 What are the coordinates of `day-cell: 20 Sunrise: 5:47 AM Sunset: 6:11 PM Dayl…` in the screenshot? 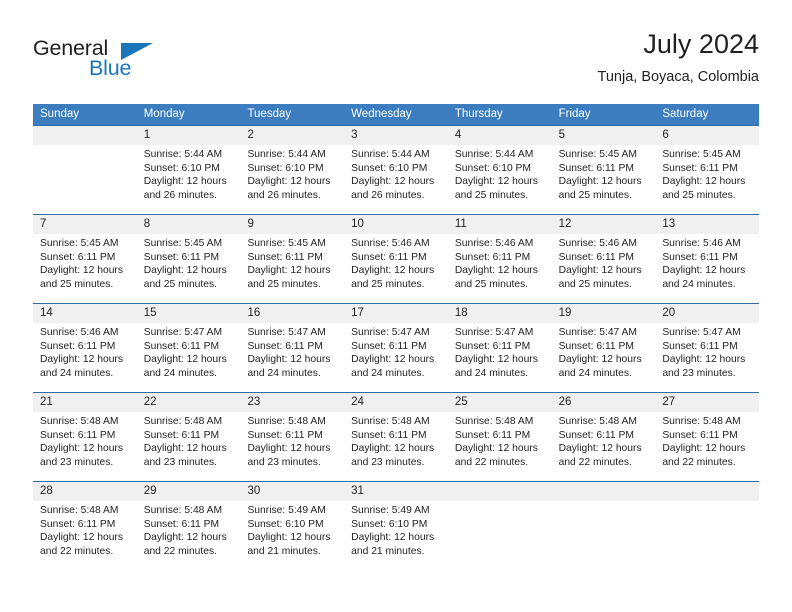 It's located at (707, 348).